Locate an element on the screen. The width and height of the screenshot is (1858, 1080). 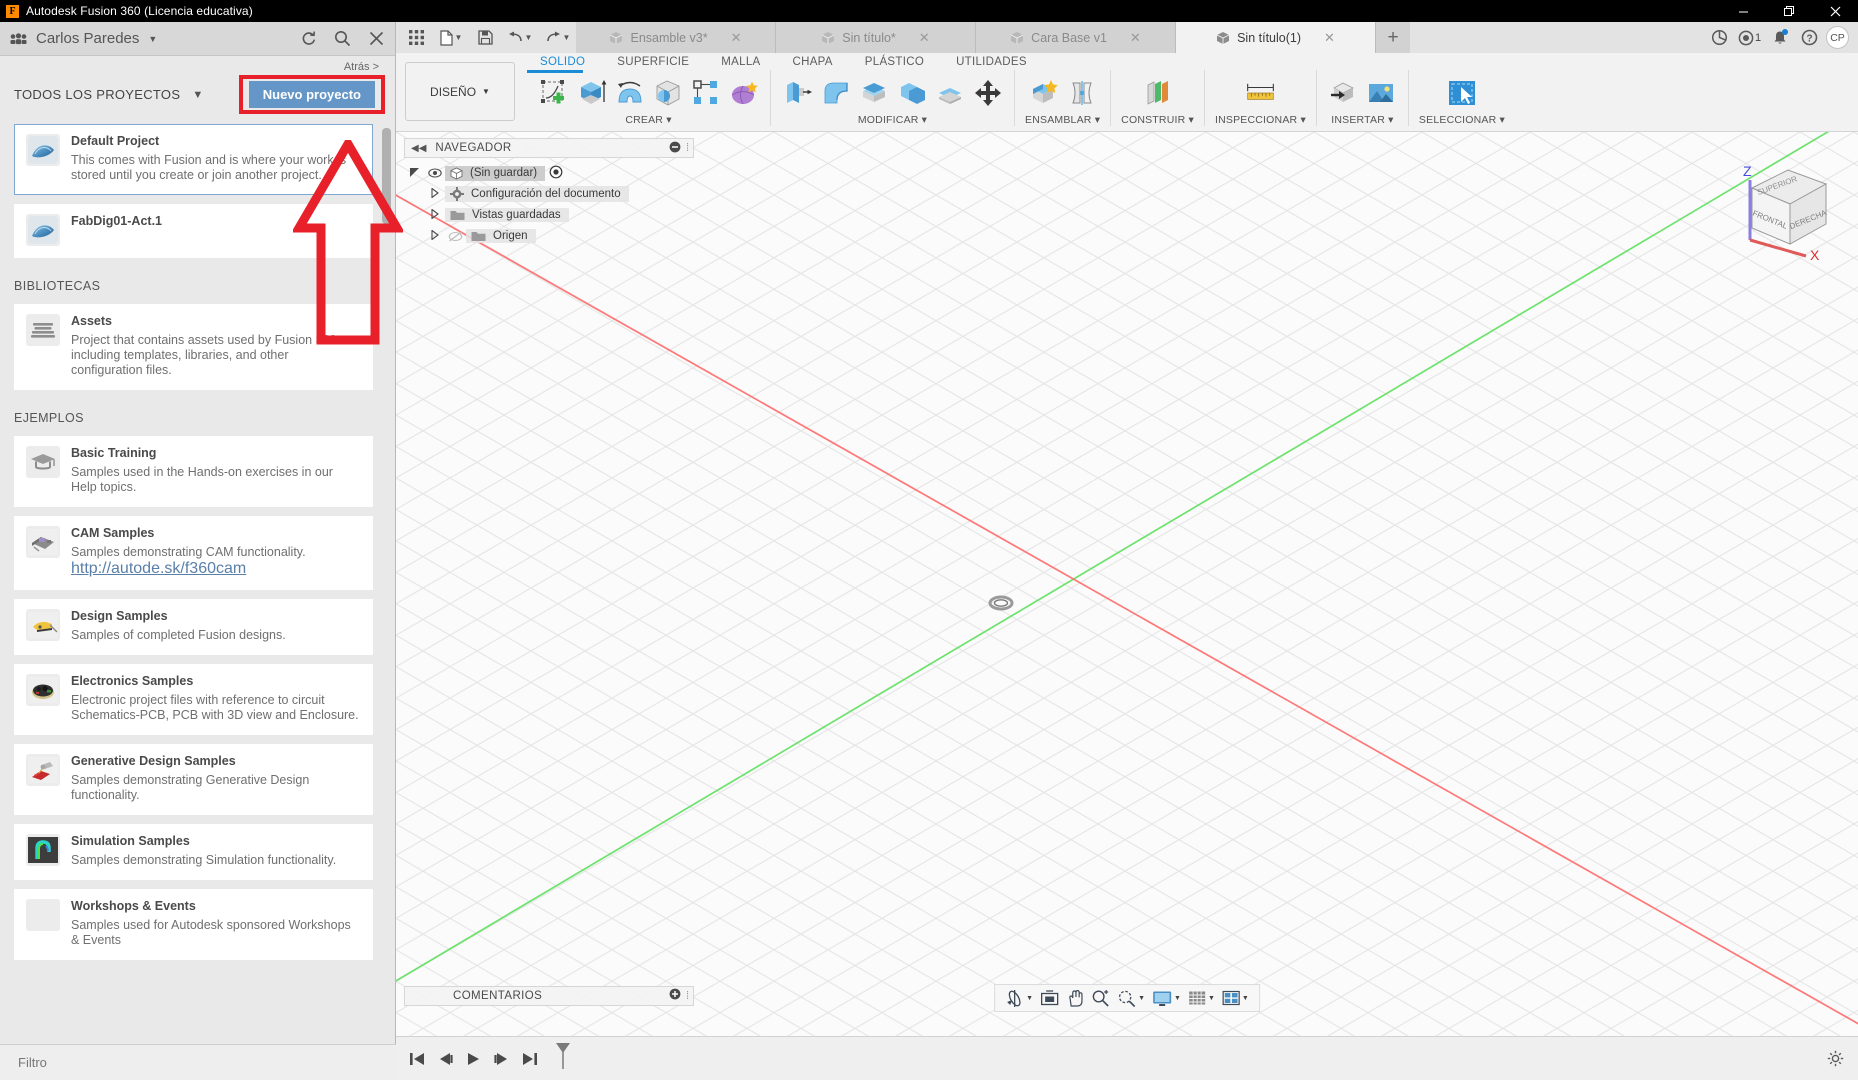
app-grid-icon is located at coordinates (416, 37).